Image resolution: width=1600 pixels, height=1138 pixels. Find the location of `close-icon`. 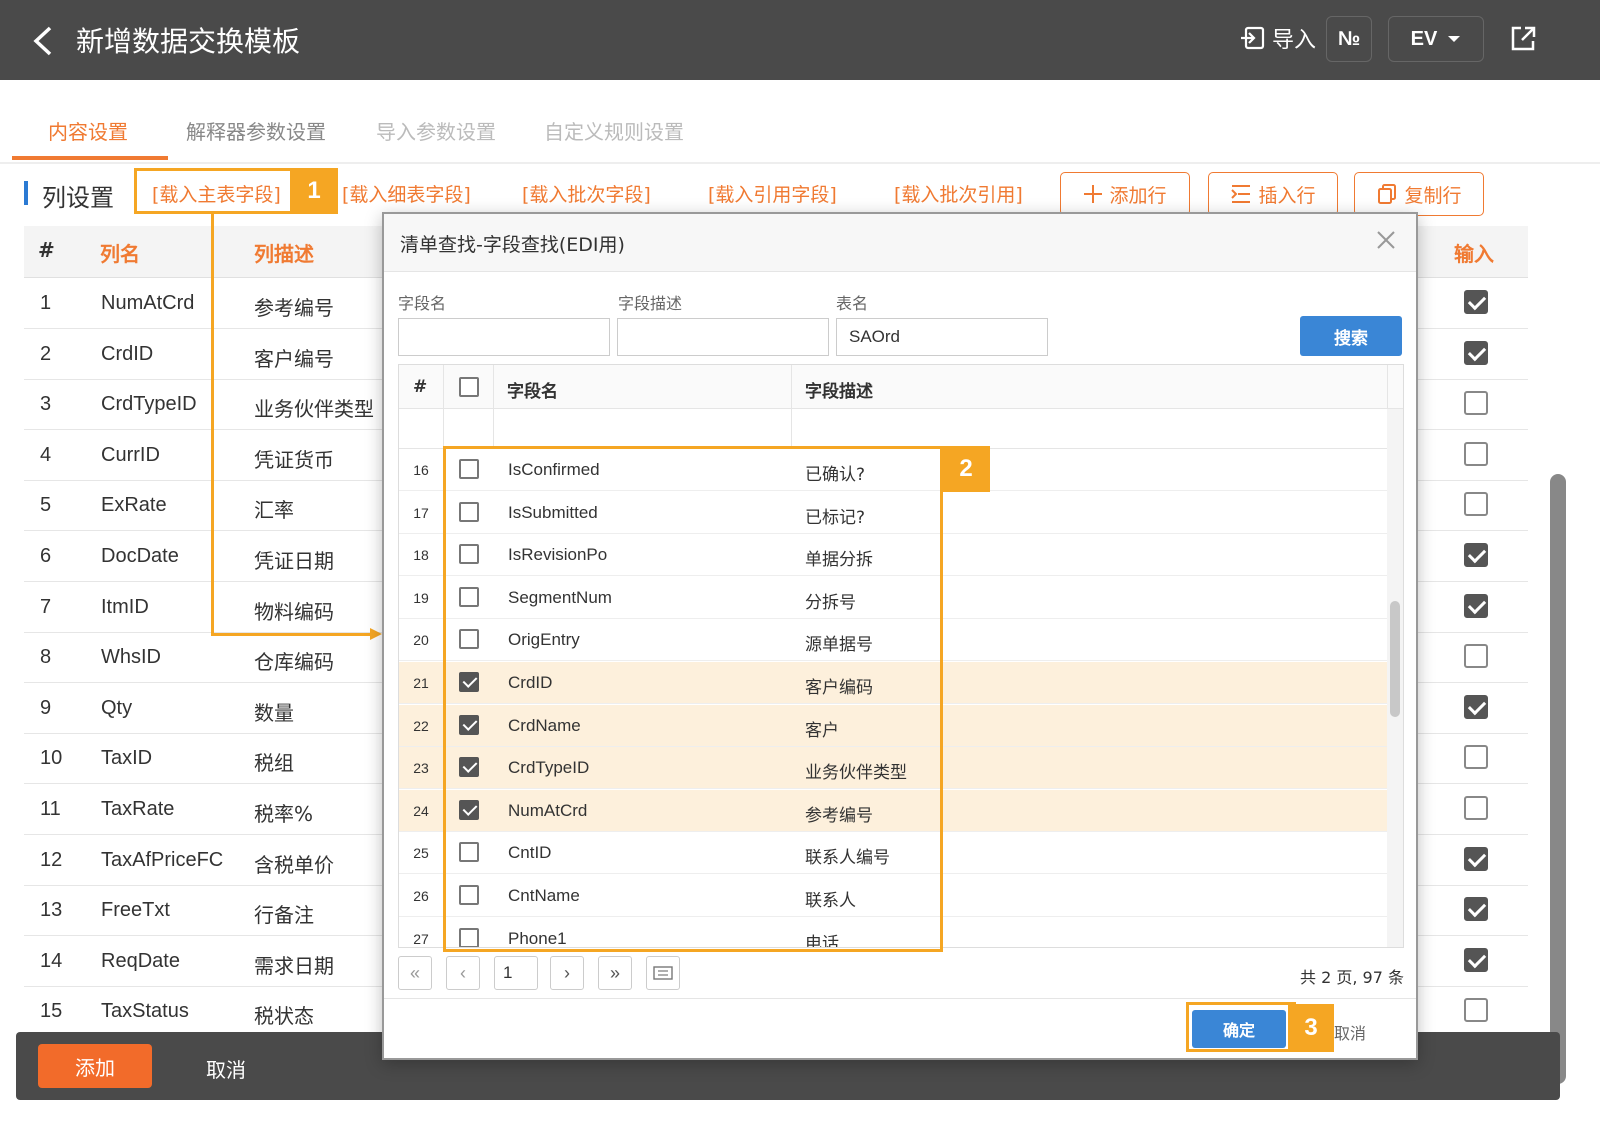

close-icon is located at coordinates (1386, 240).